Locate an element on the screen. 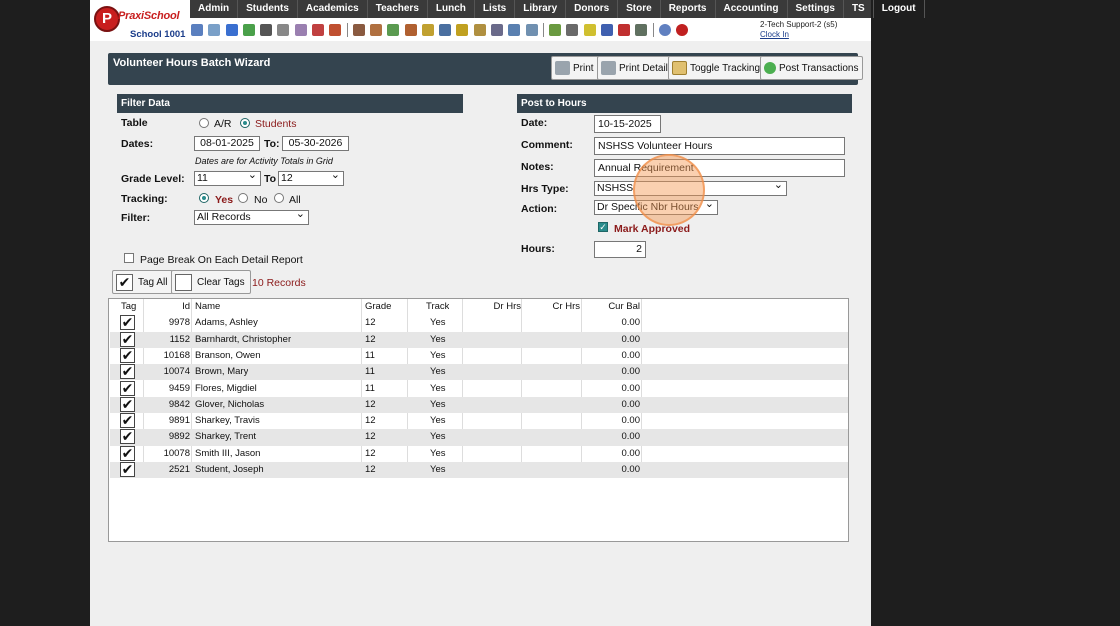 This screenshot has width=1120, height=626. table-row: ✔ 9892 Sharkey, Trent 12 Yes 0.00 is located at coordinates (479, 437).